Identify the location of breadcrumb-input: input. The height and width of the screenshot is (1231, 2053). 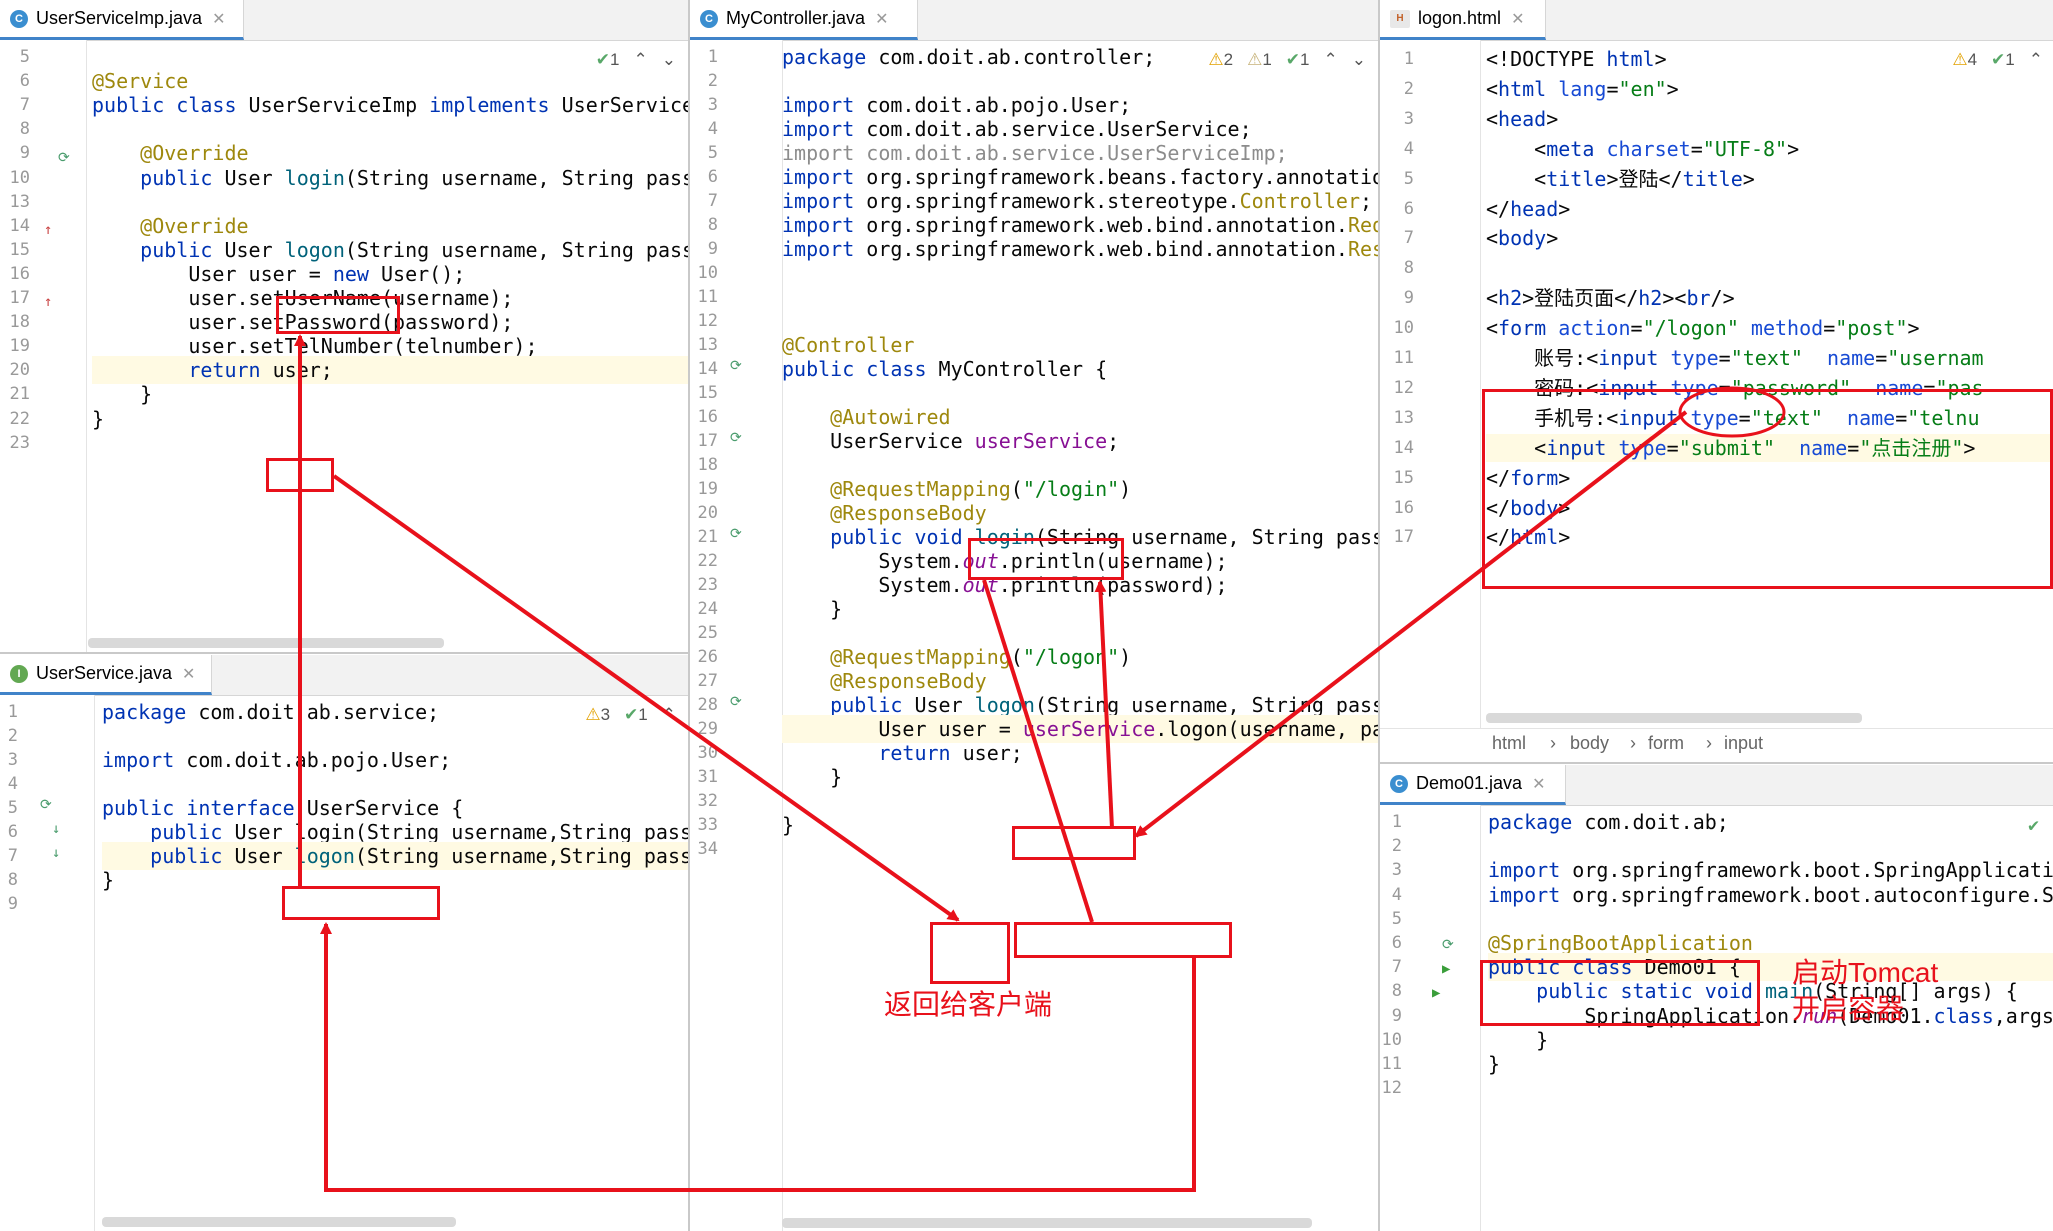
(1743, 743).